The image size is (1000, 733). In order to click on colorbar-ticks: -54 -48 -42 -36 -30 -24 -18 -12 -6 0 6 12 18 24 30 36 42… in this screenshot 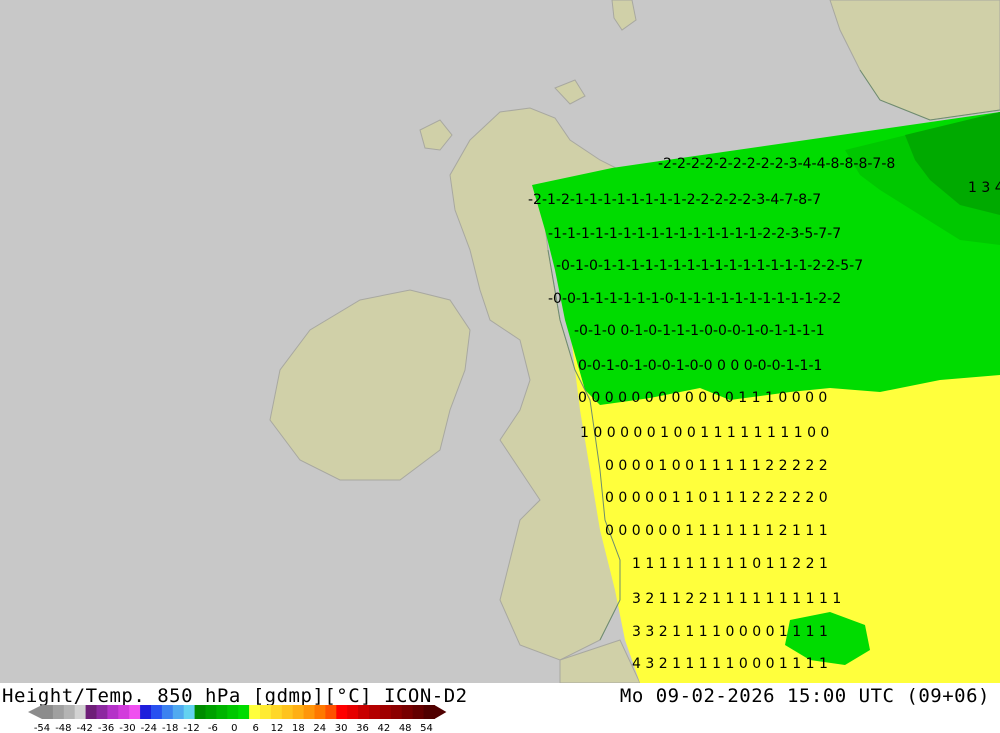, I will do `click(233, 728)`.